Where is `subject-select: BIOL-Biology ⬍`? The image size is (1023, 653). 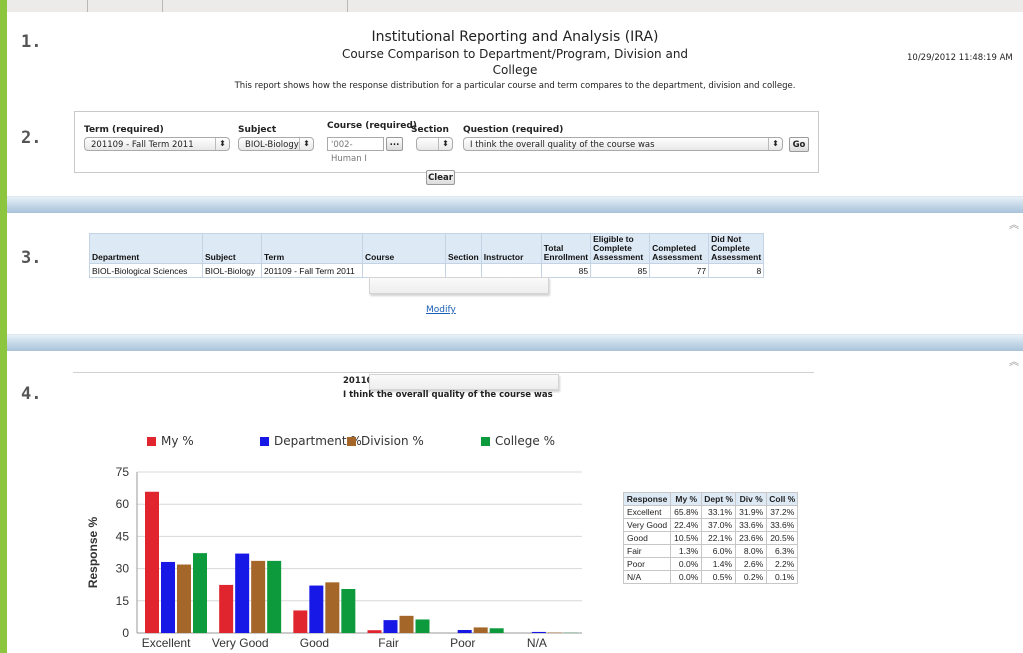 subject-select: BIOL-Biology ⬍ is located at coordinates (276, 144).